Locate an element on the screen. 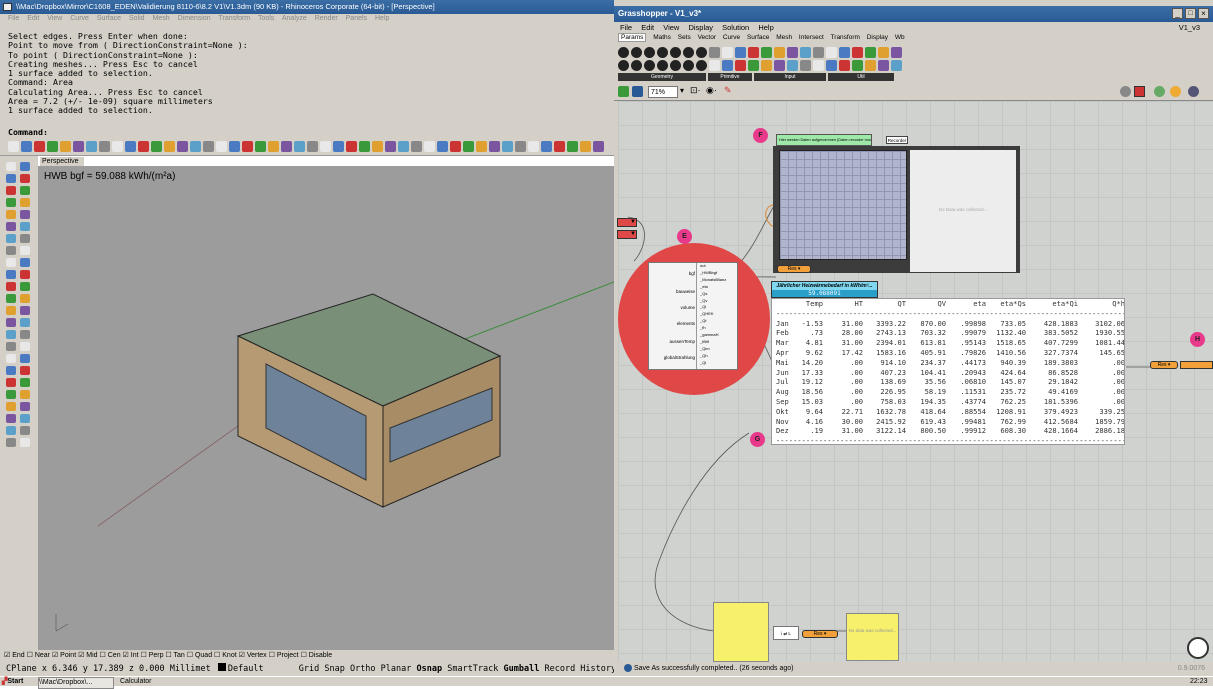 The image size is (1213, 689). tab-params: Params is located at coordinates (632, 37).